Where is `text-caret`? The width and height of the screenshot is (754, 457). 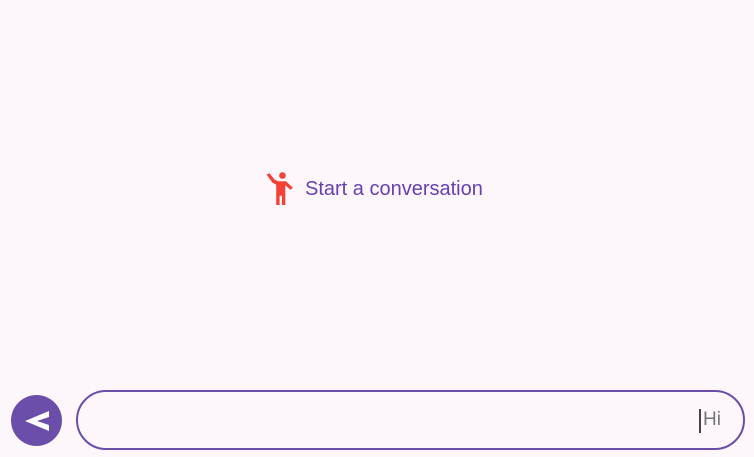 text-caret is located at coordinates (700, 421).